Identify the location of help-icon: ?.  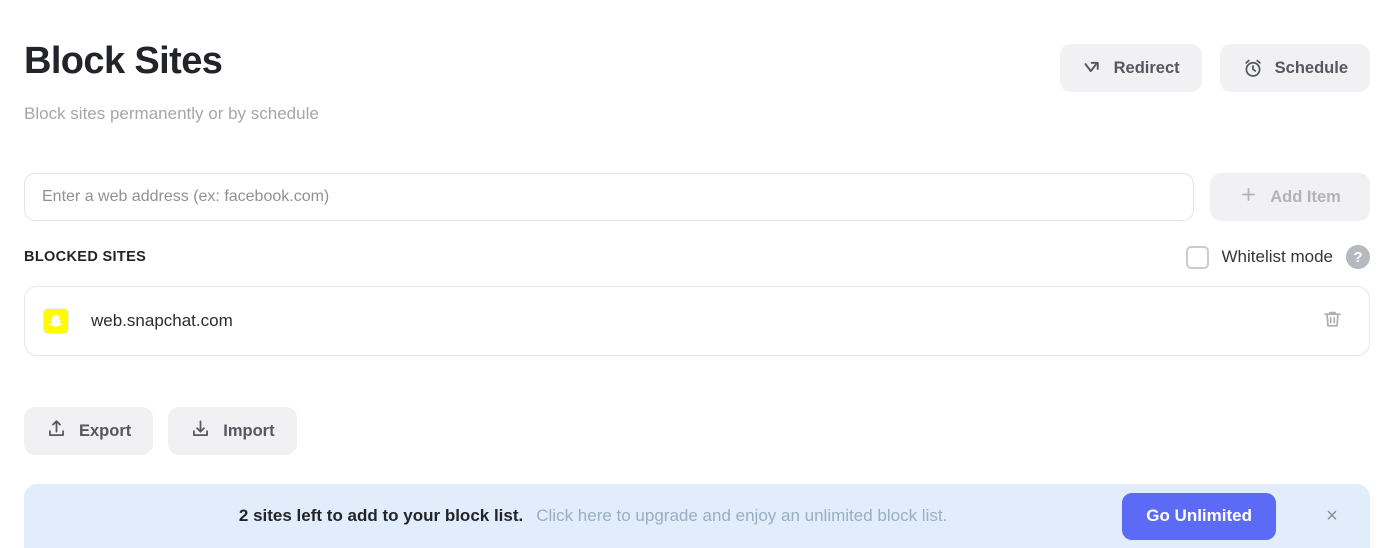
(1358, 257).